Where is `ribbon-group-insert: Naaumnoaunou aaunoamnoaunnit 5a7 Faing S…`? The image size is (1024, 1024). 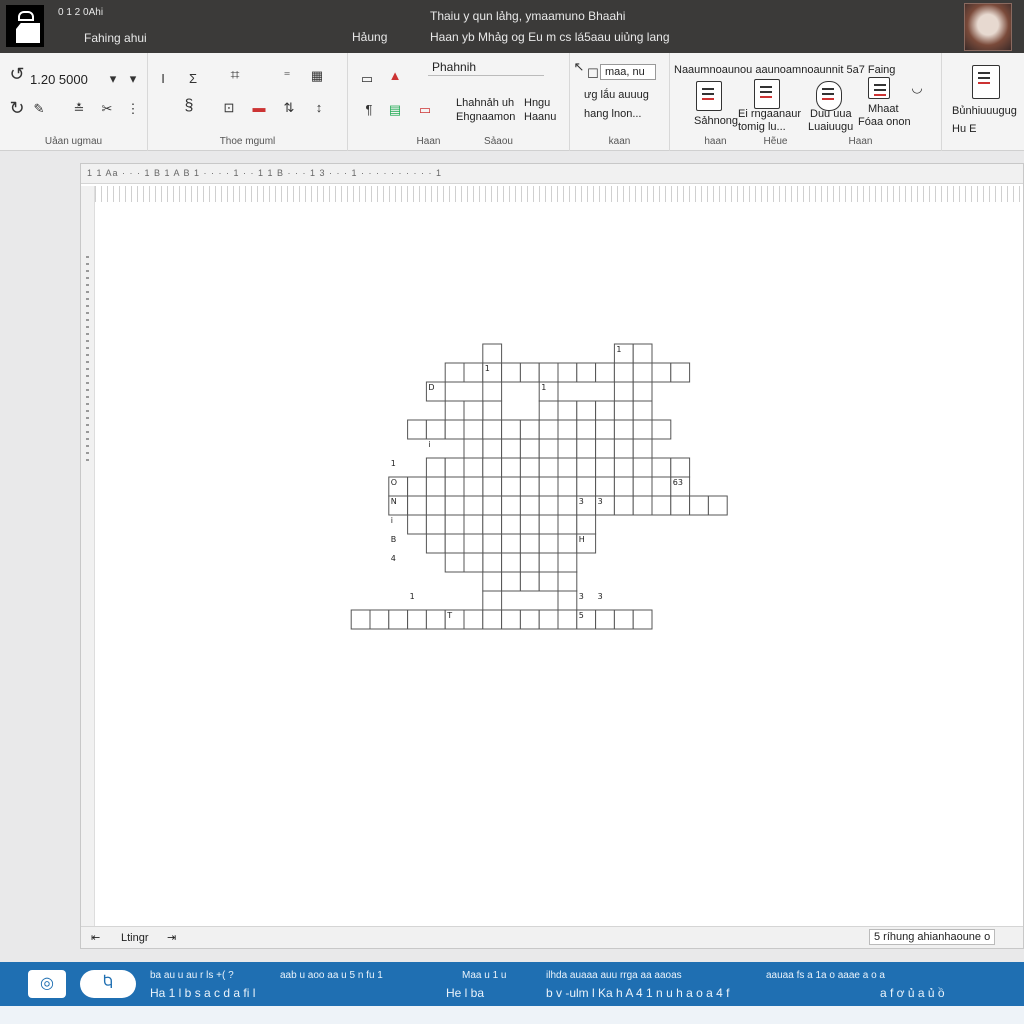
ribbon-group-insert: Naaumnoaunou aaunoamnoaunnit 5a7 Faing S… is located at coordinates (806, 102).